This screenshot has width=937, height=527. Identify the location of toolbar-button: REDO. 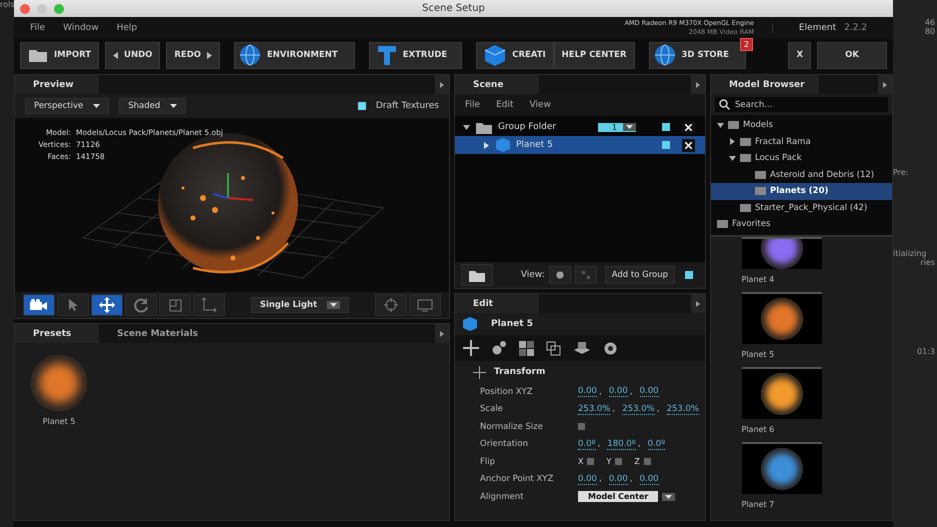
(193, 55).